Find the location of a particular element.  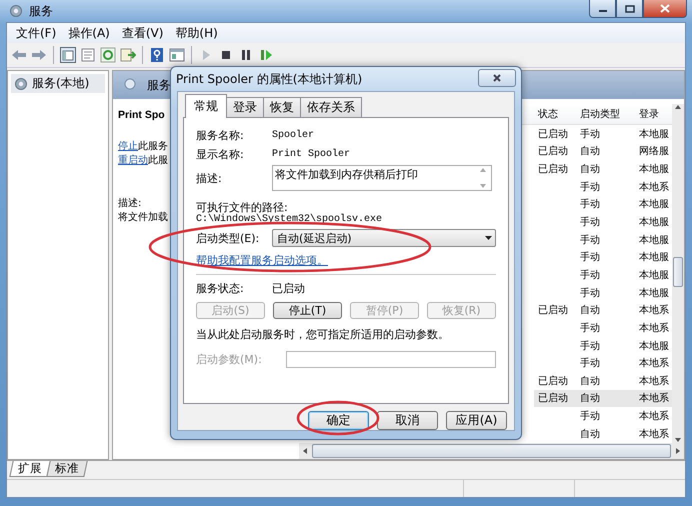

action-link: 重启动 is located at coordinates (133, 160).